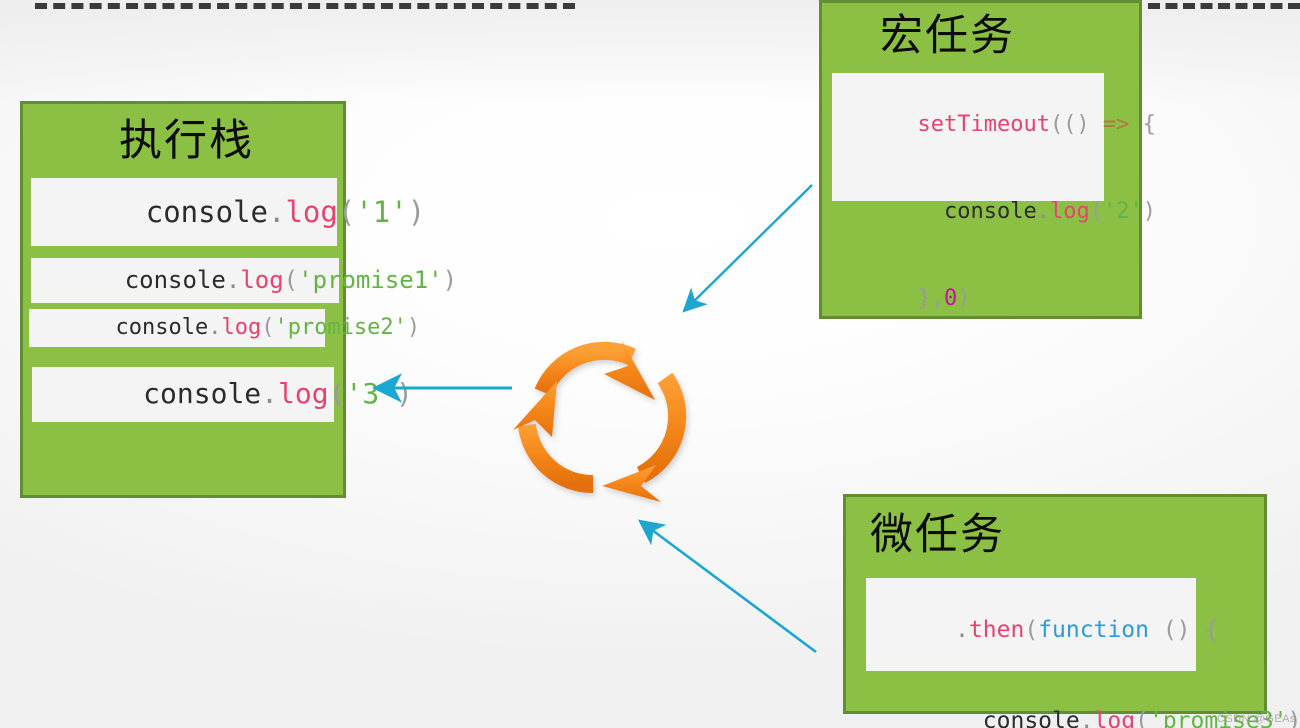  I want to click on code-line: console.log('2'), so click(997, 211).